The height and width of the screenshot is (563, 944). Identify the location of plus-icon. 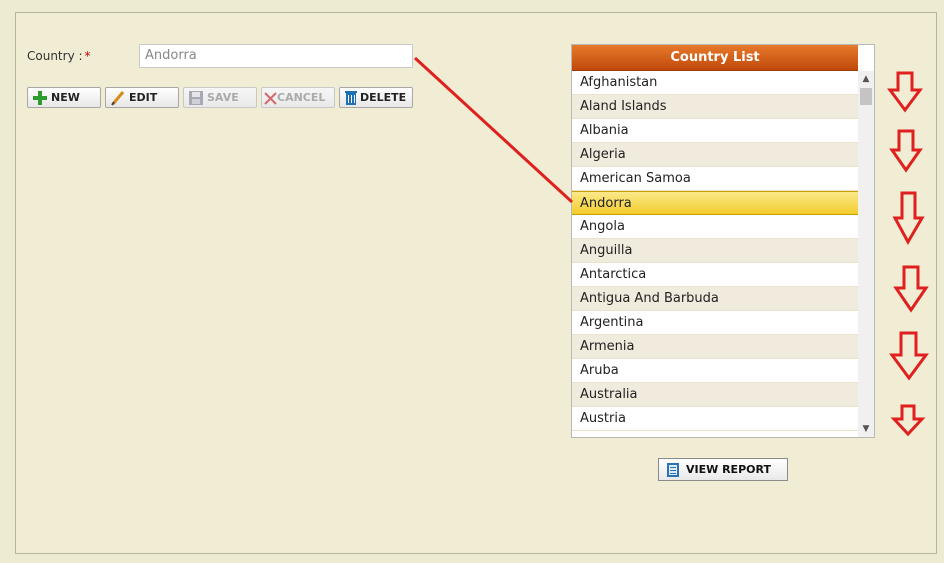
(40, 98).